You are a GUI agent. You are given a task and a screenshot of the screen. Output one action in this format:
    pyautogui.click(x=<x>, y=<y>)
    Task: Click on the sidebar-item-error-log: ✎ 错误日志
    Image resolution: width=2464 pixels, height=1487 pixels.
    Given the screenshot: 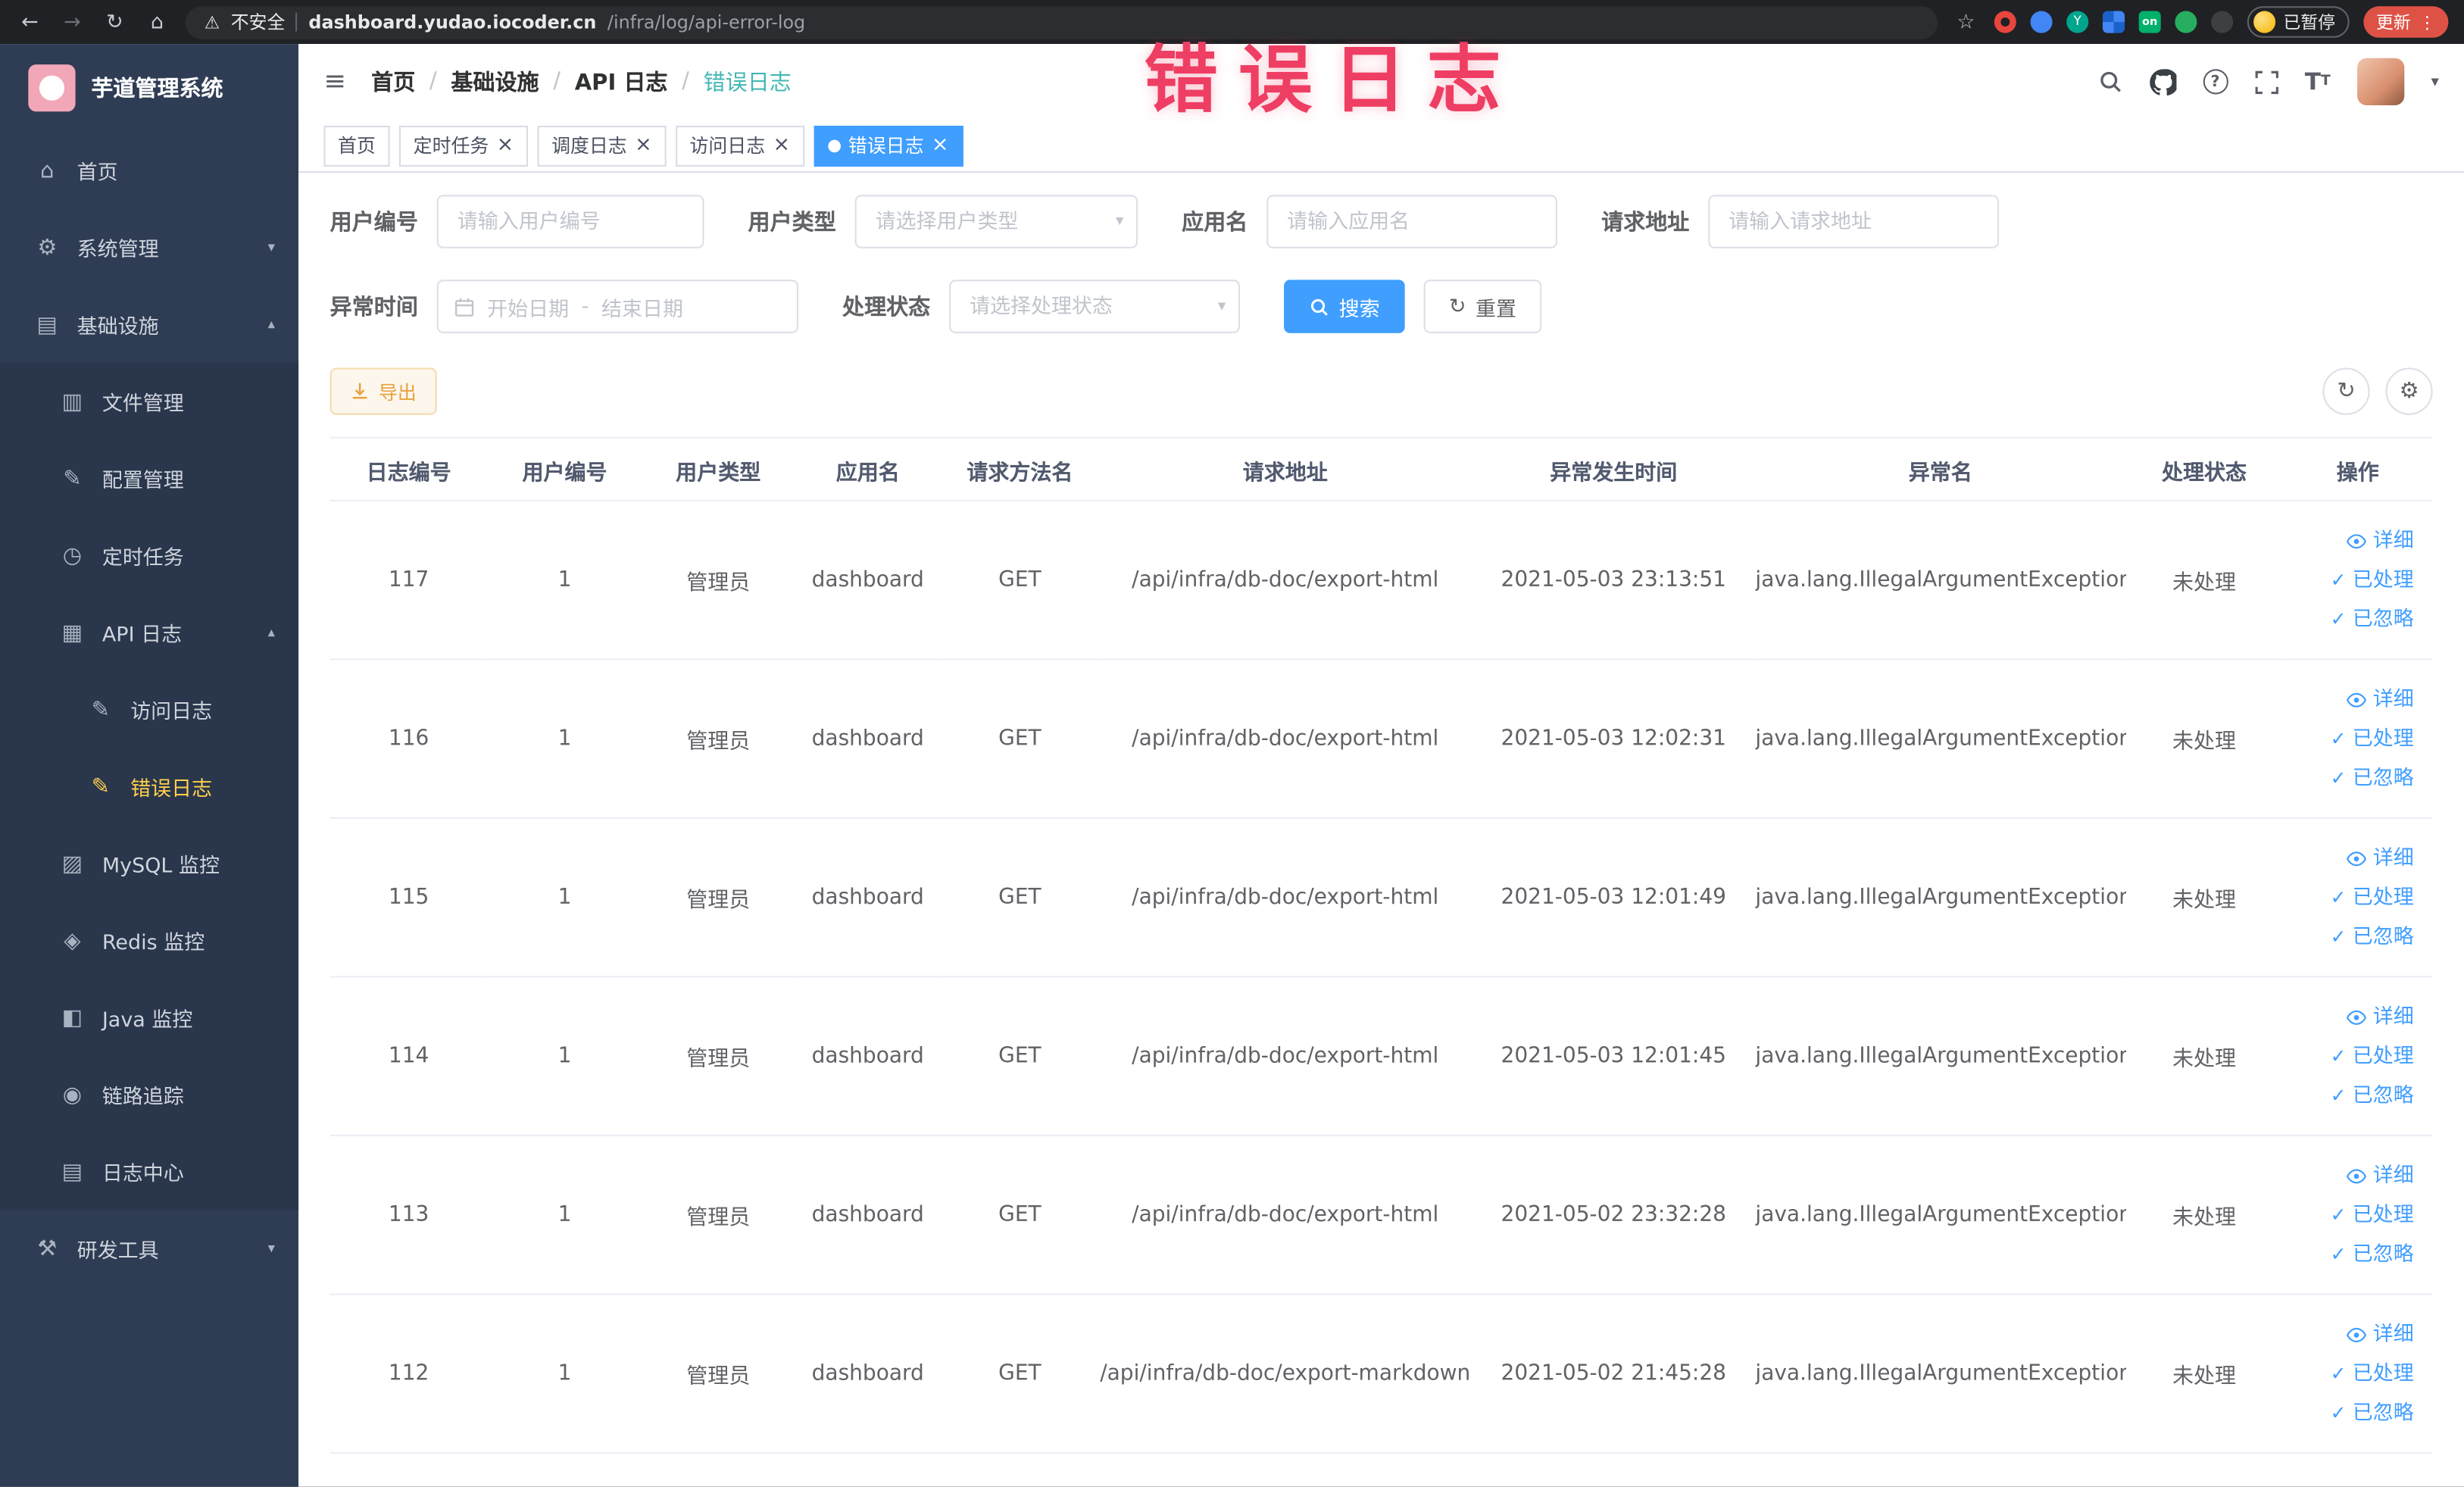 What is the action you would take?
    pyautogui.click(x=149, y=787)
    